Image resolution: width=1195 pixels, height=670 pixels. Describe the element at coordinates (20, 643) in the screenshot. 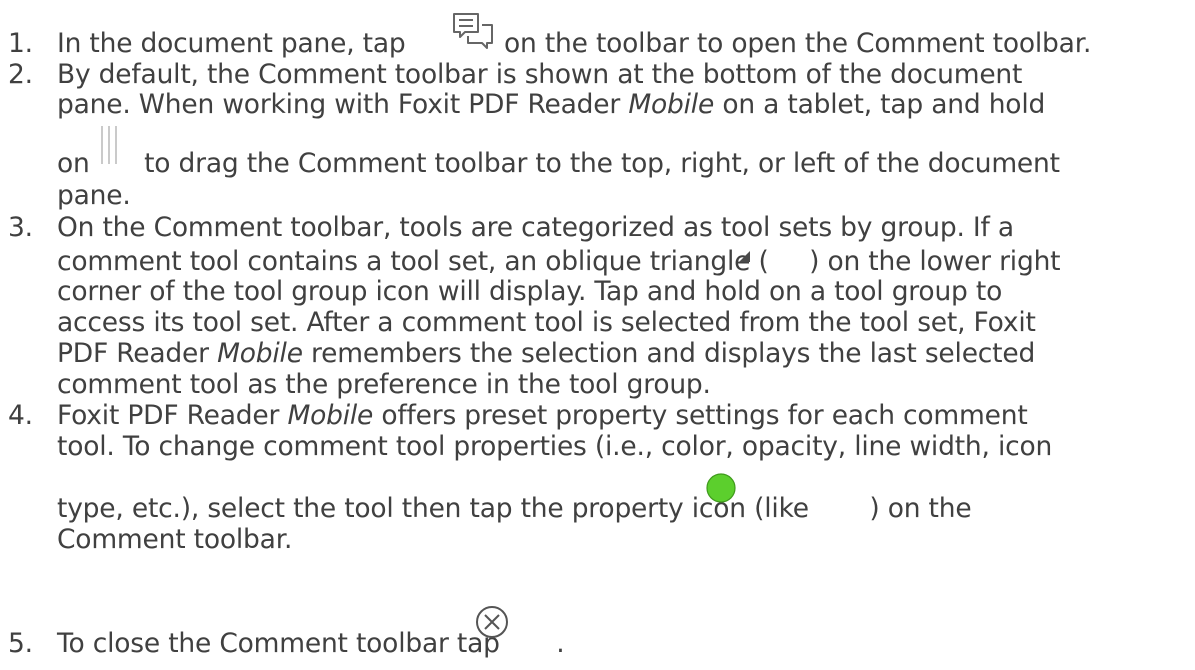

I see `step-number: 5.` at that location.